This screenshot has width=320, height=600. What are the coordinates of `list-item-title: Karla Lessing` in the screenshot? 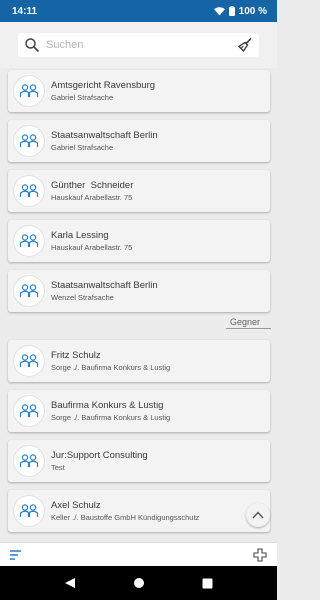 It's located at (80, 235).